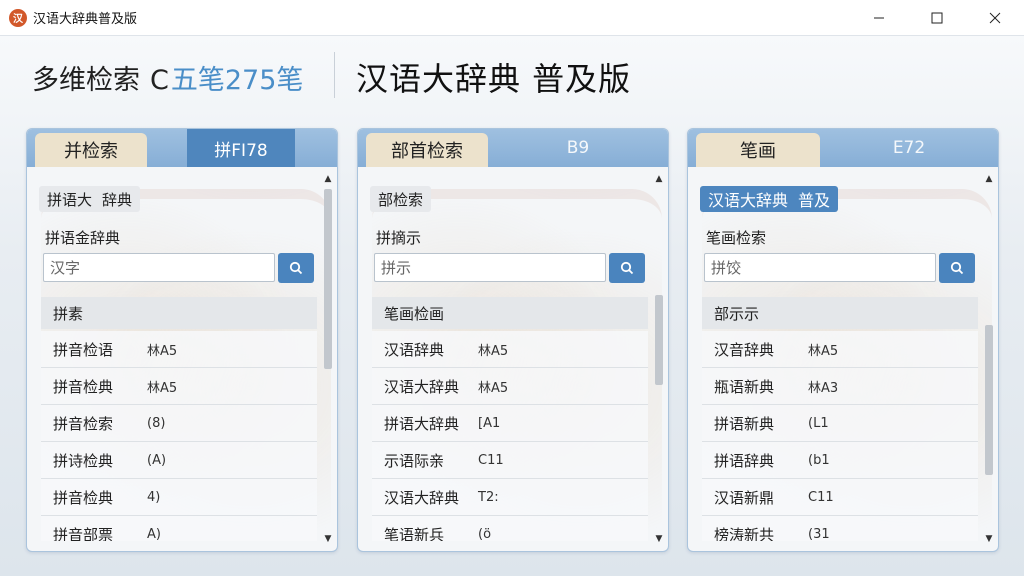 Image resolution: width=1024 pixels, height=576 pixels. I want to click on minimize-button, so click(879, 18).